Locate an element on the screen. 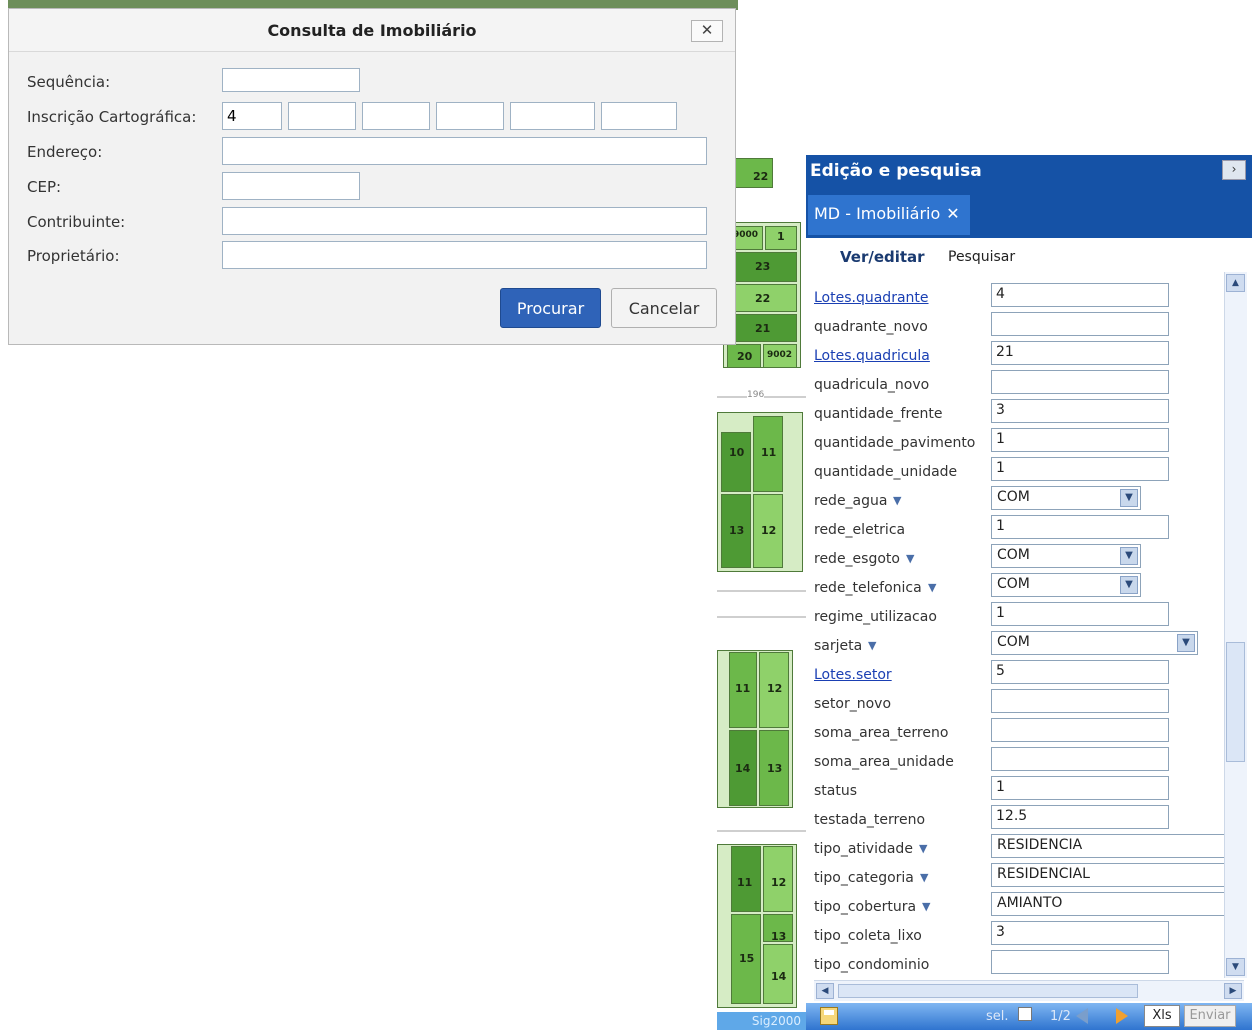  subtab-view-edit: Ver/editar is located at coordinates (882, 257).